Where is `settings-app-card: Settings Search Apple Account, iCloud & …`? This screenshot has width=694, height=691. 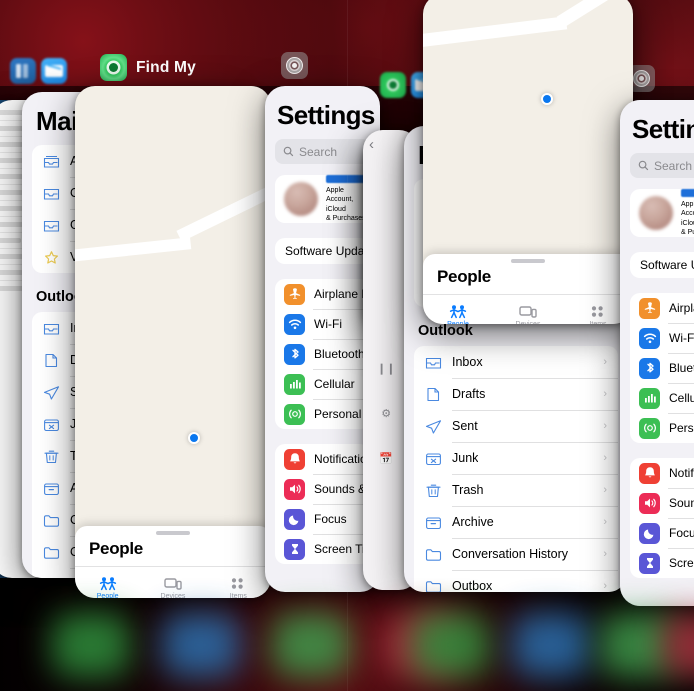 settings-app-card: Settings Search Apple Account, iCloud & … is located at coordinates (657, 353).